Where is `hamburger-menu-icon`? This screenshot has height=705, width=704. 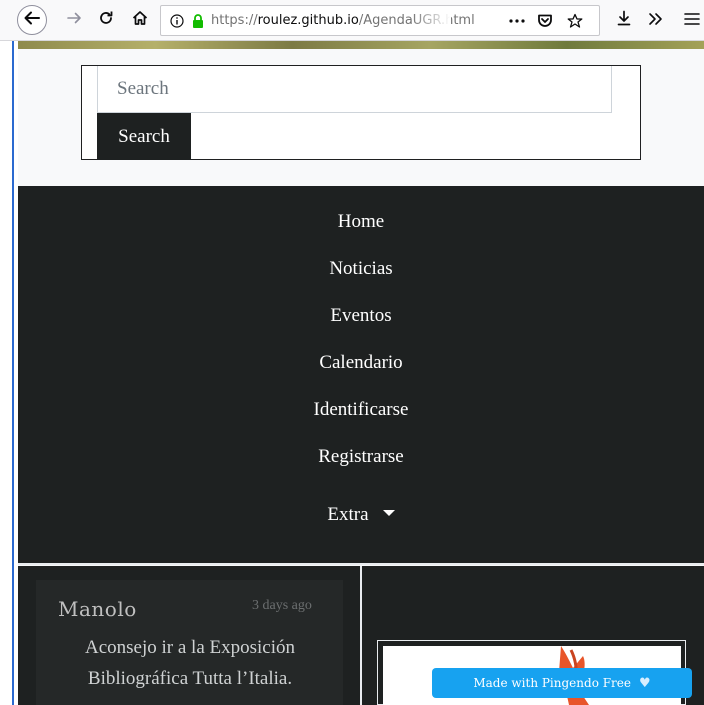 hamburger-menu-icon is located at coordinates (692, 20).